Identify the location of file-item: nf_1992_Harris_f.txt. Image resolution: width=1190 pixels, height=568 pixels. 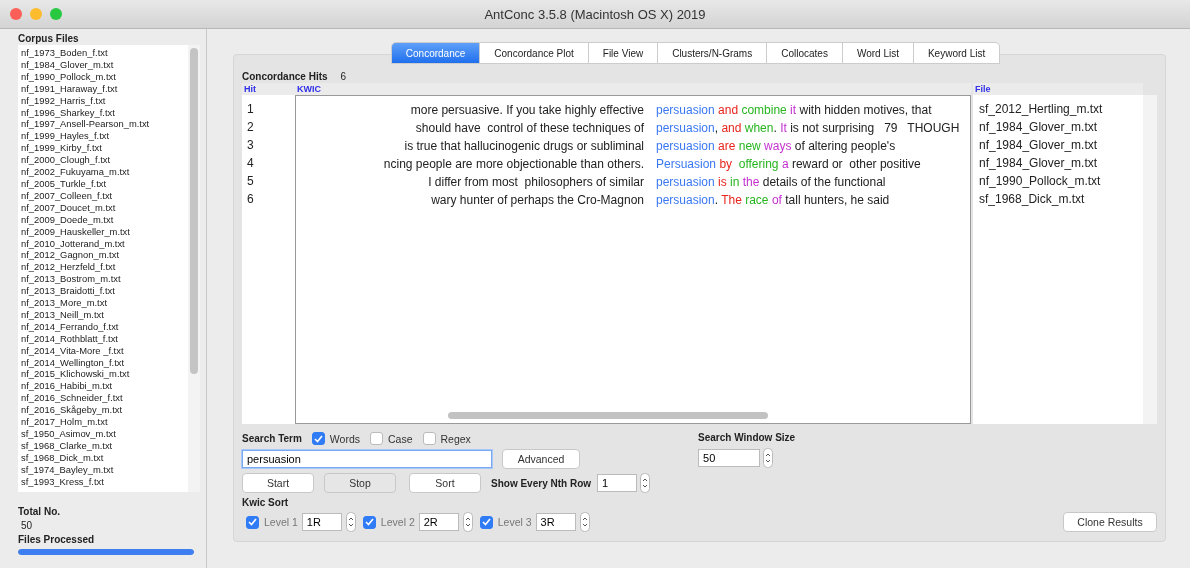
(103, 100).